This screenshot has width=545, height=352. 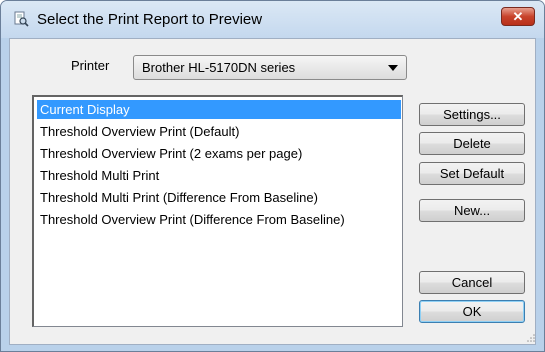 What do you see at coordinates (219, 175) in the screenshot?
I see `list-item: Threshold Multi Print` at bounding box center [219, 175].